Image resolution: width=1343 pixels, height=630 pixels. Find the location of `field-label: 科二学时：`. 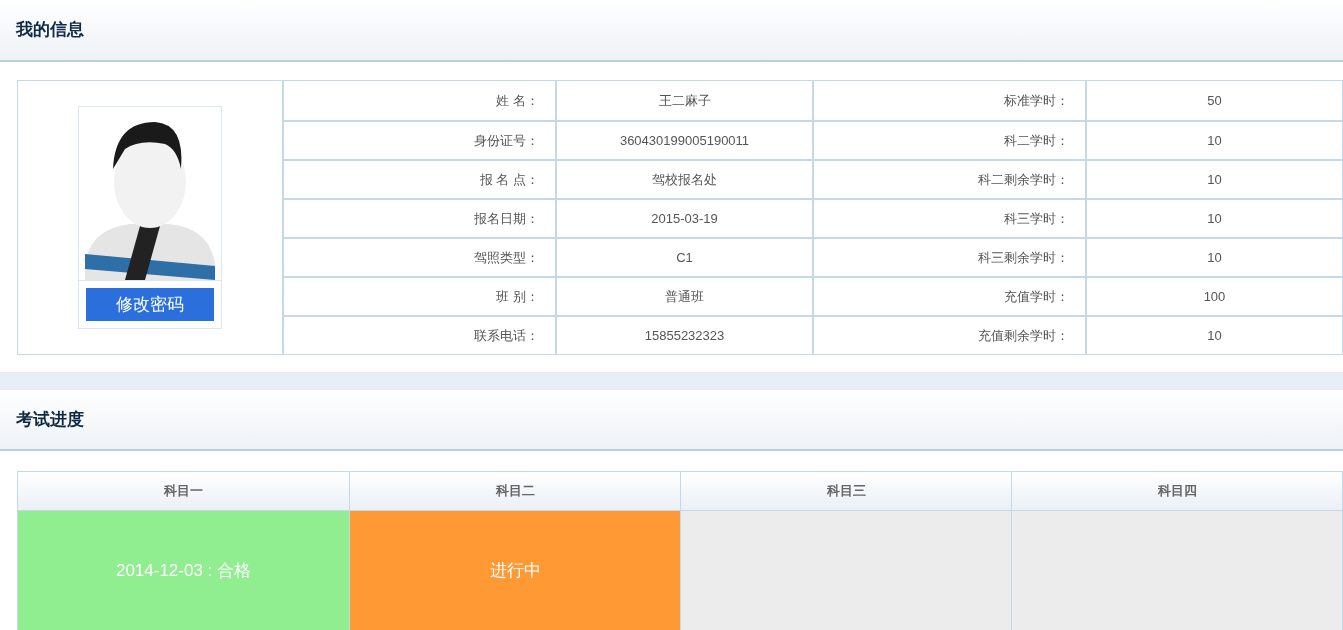

field-label: 科二学时： is located at coordinates (1036, 140).